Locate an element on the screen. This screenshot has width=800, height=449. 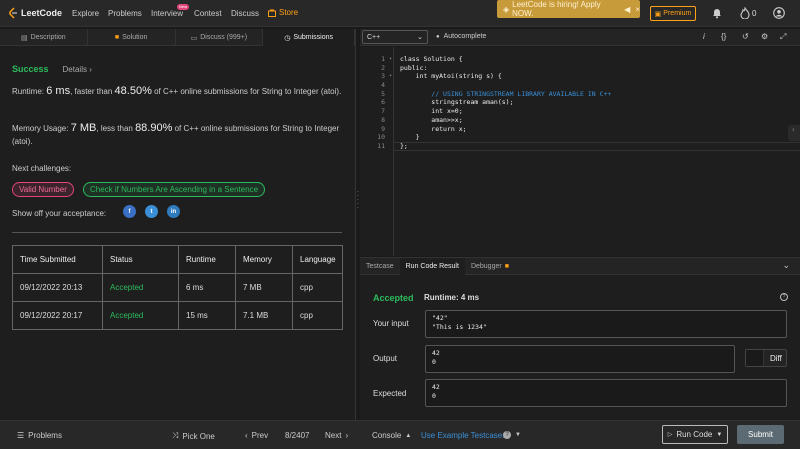
list-icon: ☰ is located at coordinates (21, 435).